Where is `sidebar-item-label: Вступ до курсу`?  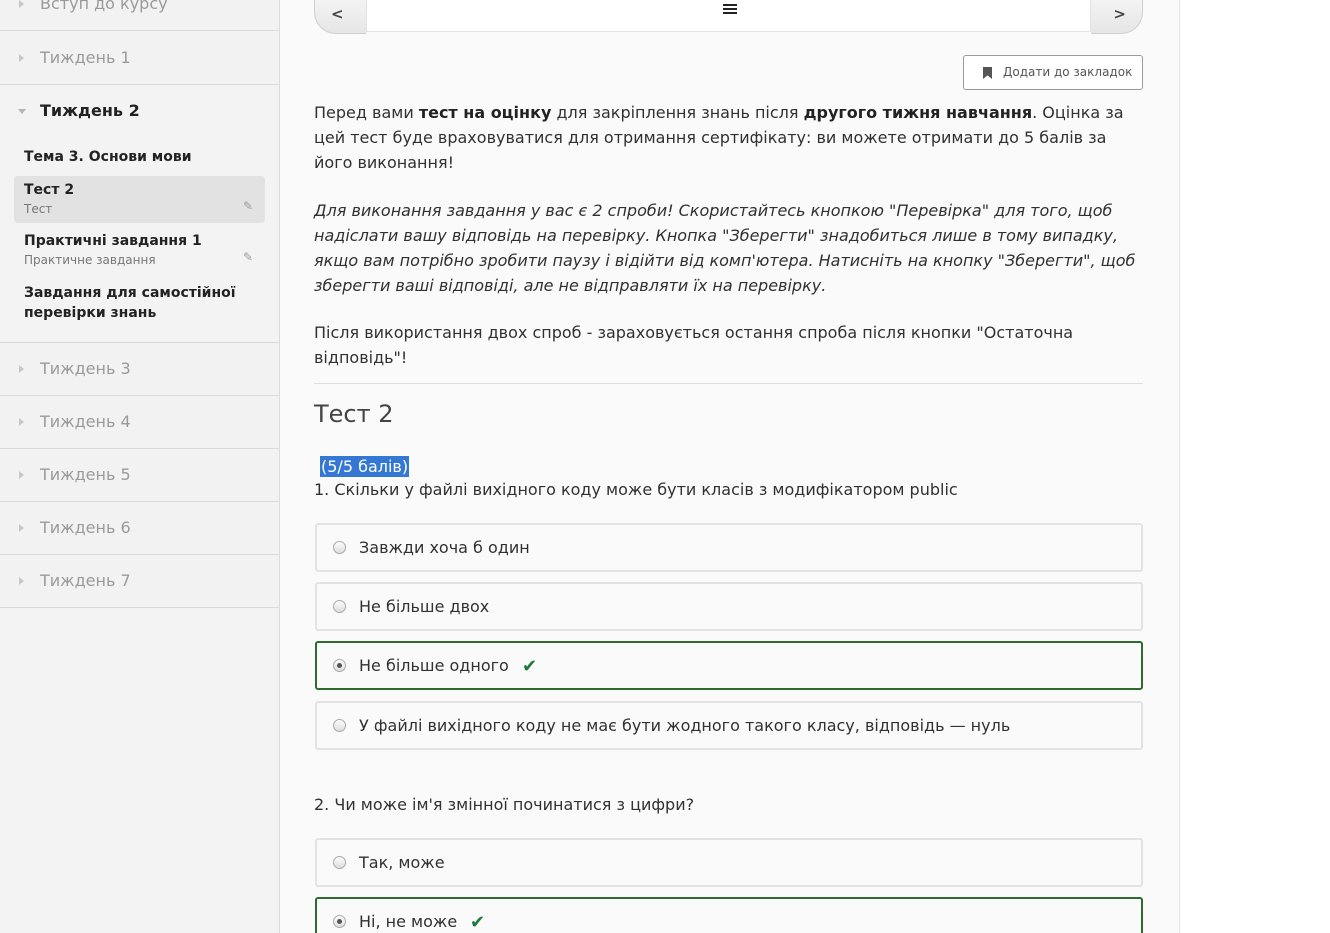
sidebar-item-label: Вступ до курсу is located at coordinates (104, 6).